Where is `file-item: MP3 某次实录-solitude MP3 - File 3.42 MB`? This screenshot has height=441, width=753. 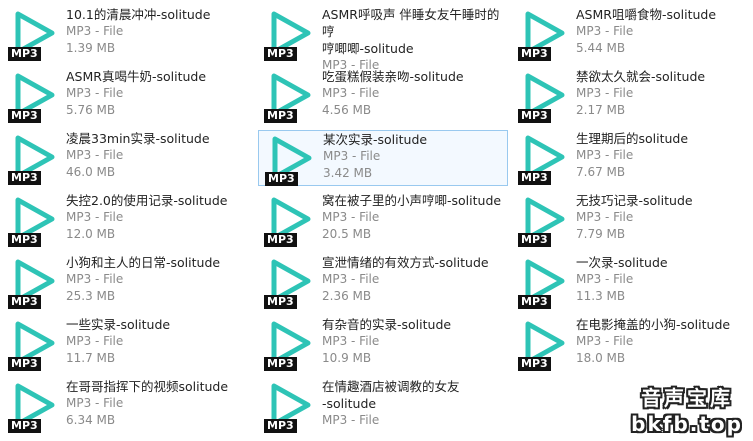
file-item: MP3 某次实录-solitude MP3 - File 3.42 MB is located at coordinates (383, 158).